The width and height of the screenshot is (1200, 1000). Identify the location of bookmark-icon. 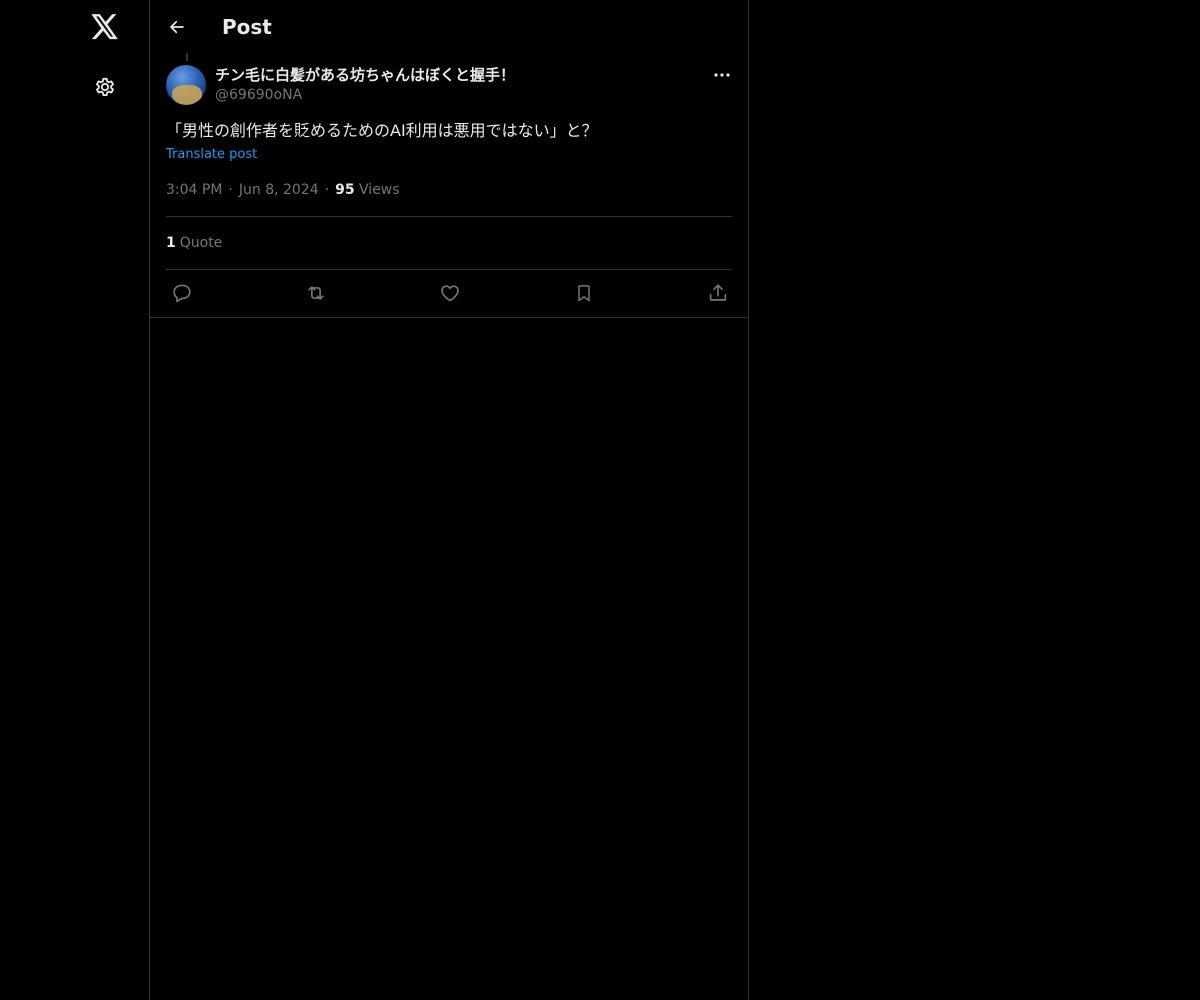
(584, 293).